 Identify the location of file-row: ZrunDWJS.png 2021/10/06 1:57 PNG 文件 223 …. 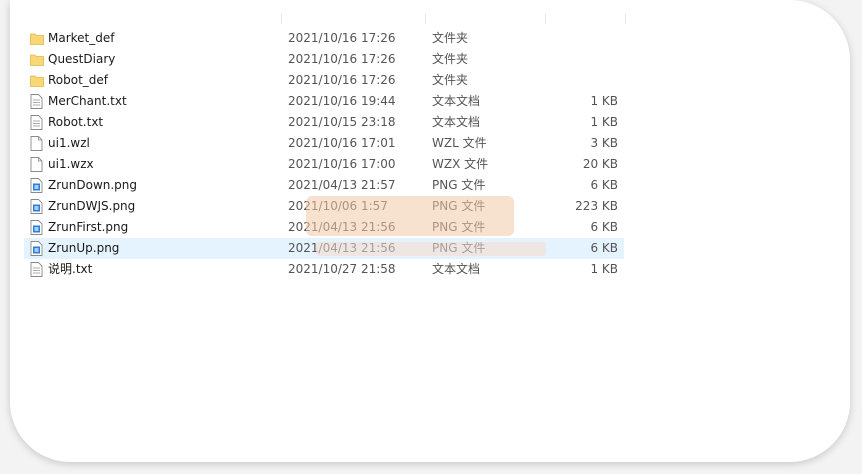
(324, 206).